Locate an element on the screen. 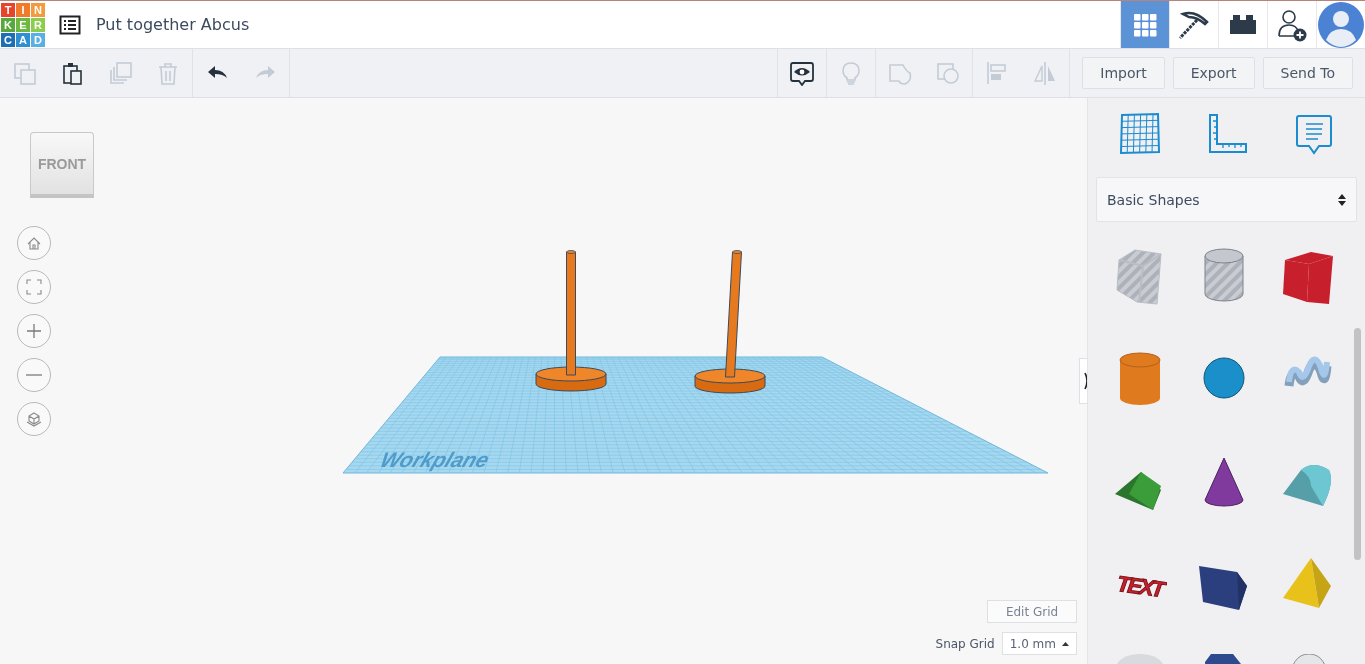  snap-grid-dropdown: 1.0 mm is located at coordinates (1039, 643).